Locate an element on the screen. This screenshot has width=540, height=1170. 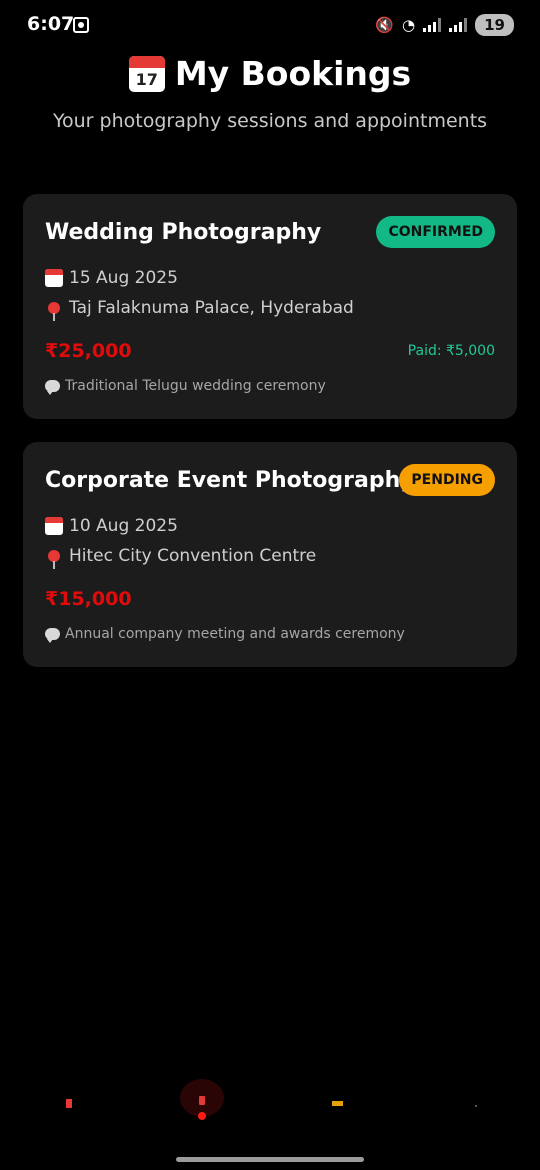
booking-title: Wedding Photography is located at coordinates (183, 232).